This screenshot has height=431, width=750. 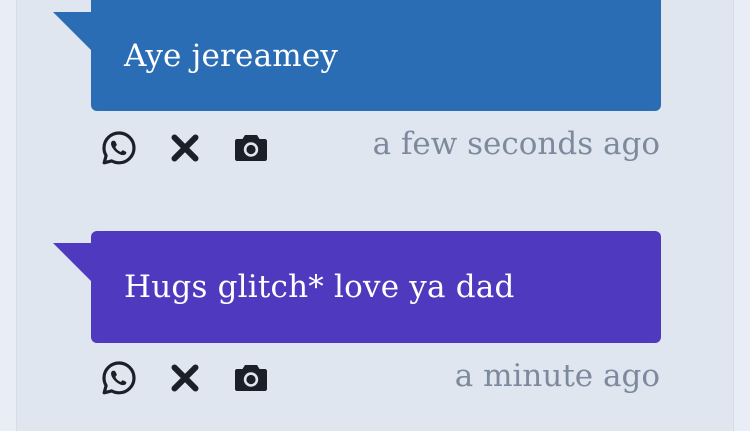 I want to click on message-timestamp: a few seconds ago, so click(x=516, y=144).